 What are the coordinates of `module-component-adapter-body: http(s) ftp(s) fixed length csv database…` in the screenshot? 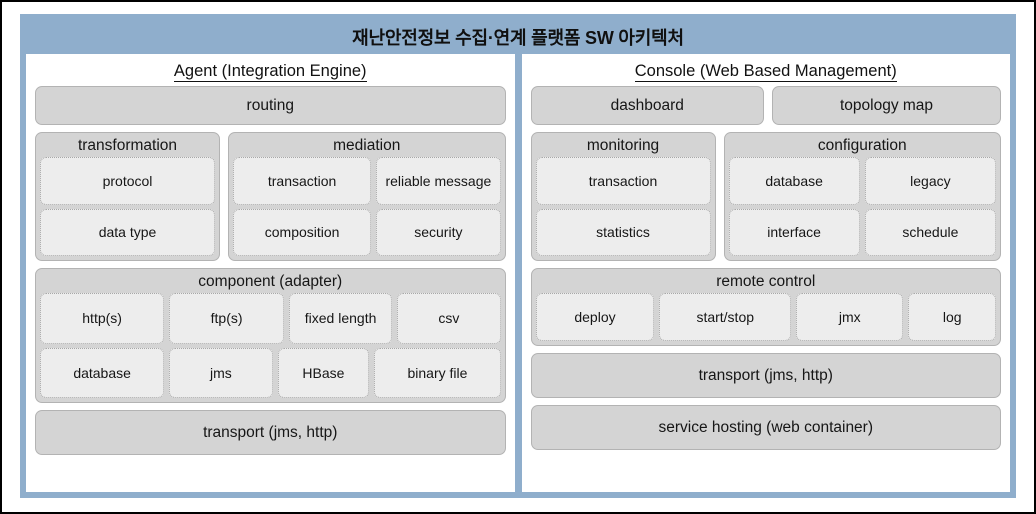 It's located at (270, 347).